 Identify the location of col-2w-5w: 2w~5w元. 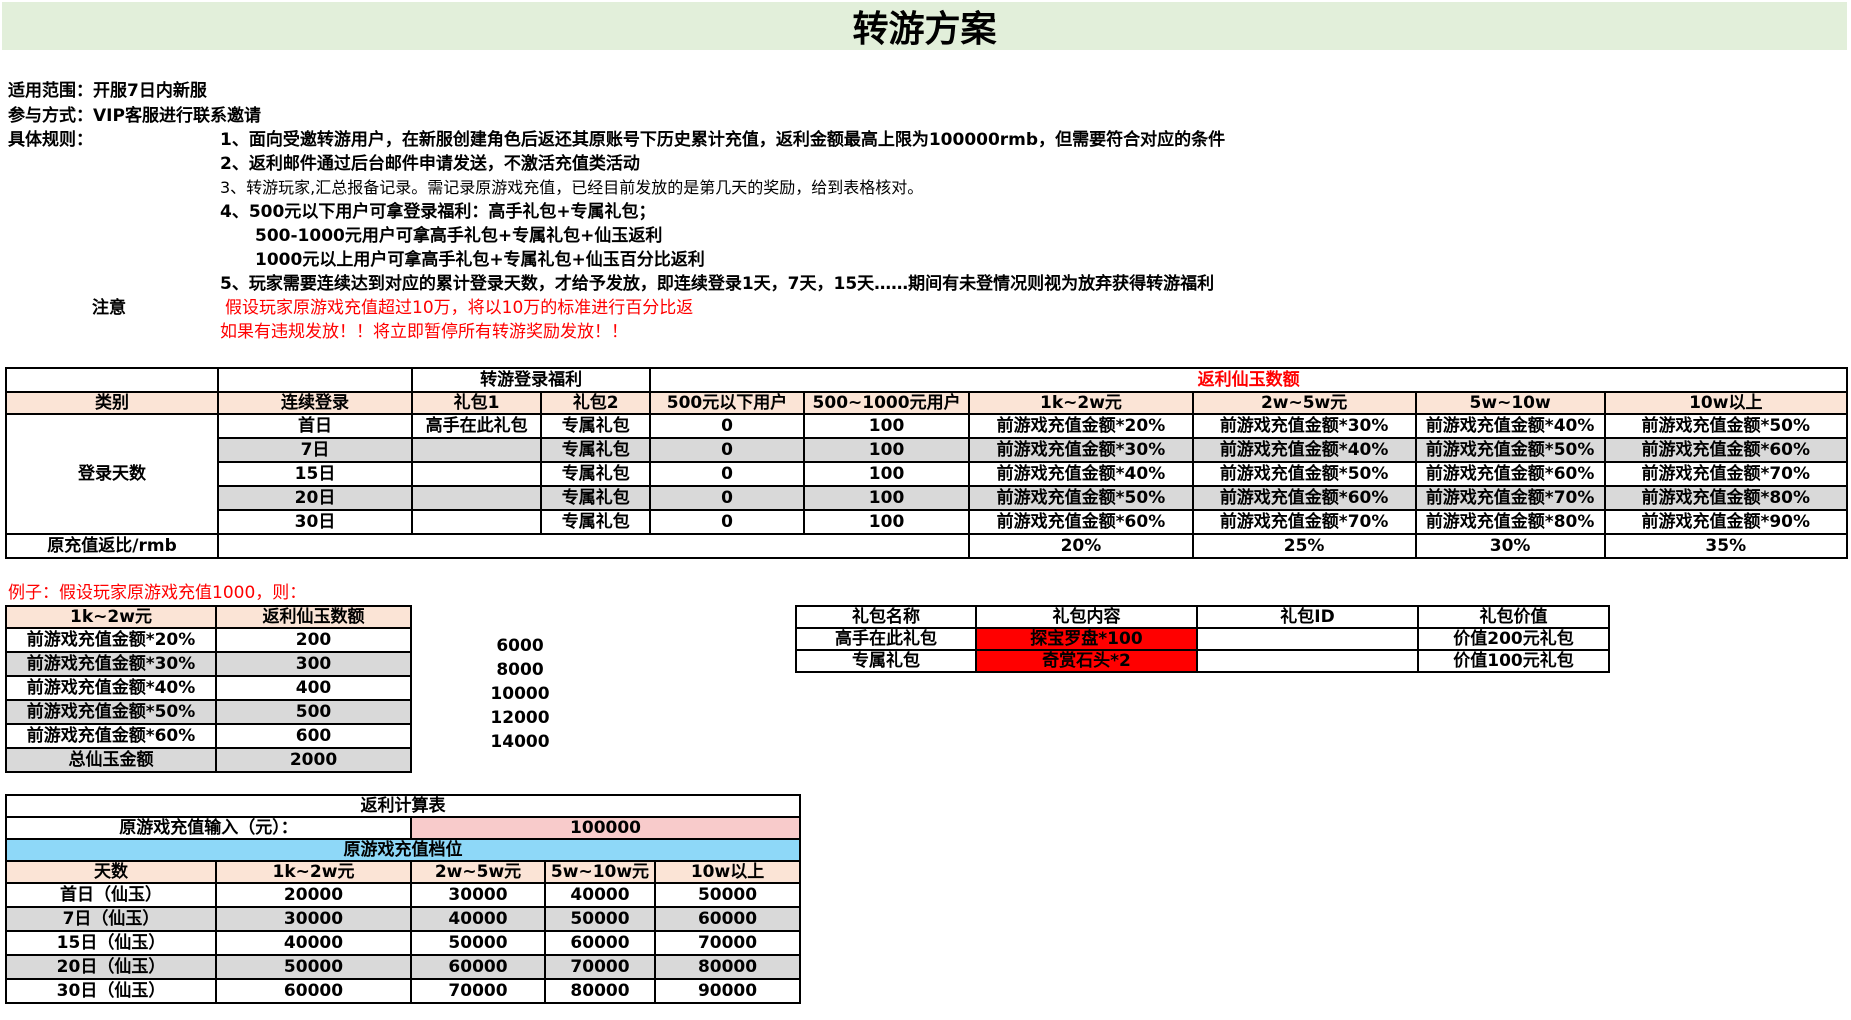
(1304, 403).